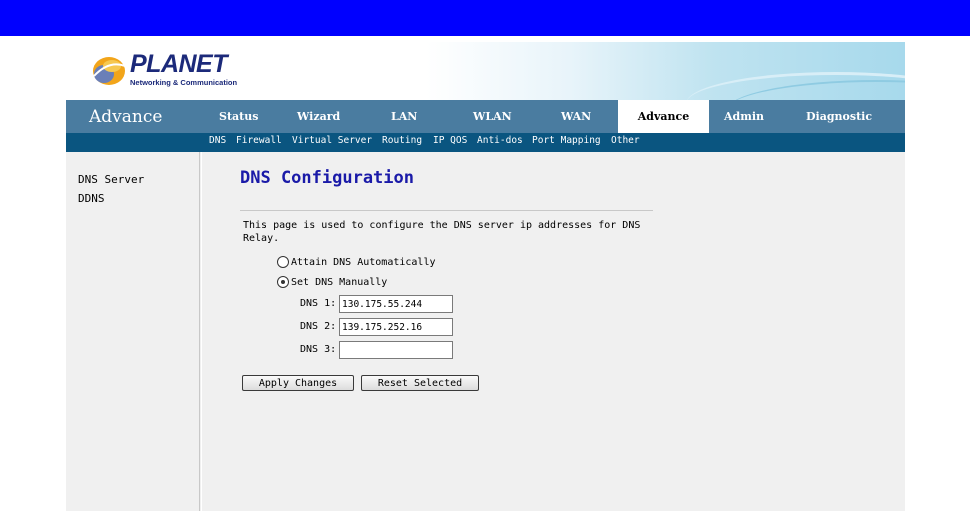 Image resolution: width=970 pixels, height=511 pixels. Describe the element at coordinates (283, 262) in the screenshot. I see `radio-attain-dns-automatically` at that location.